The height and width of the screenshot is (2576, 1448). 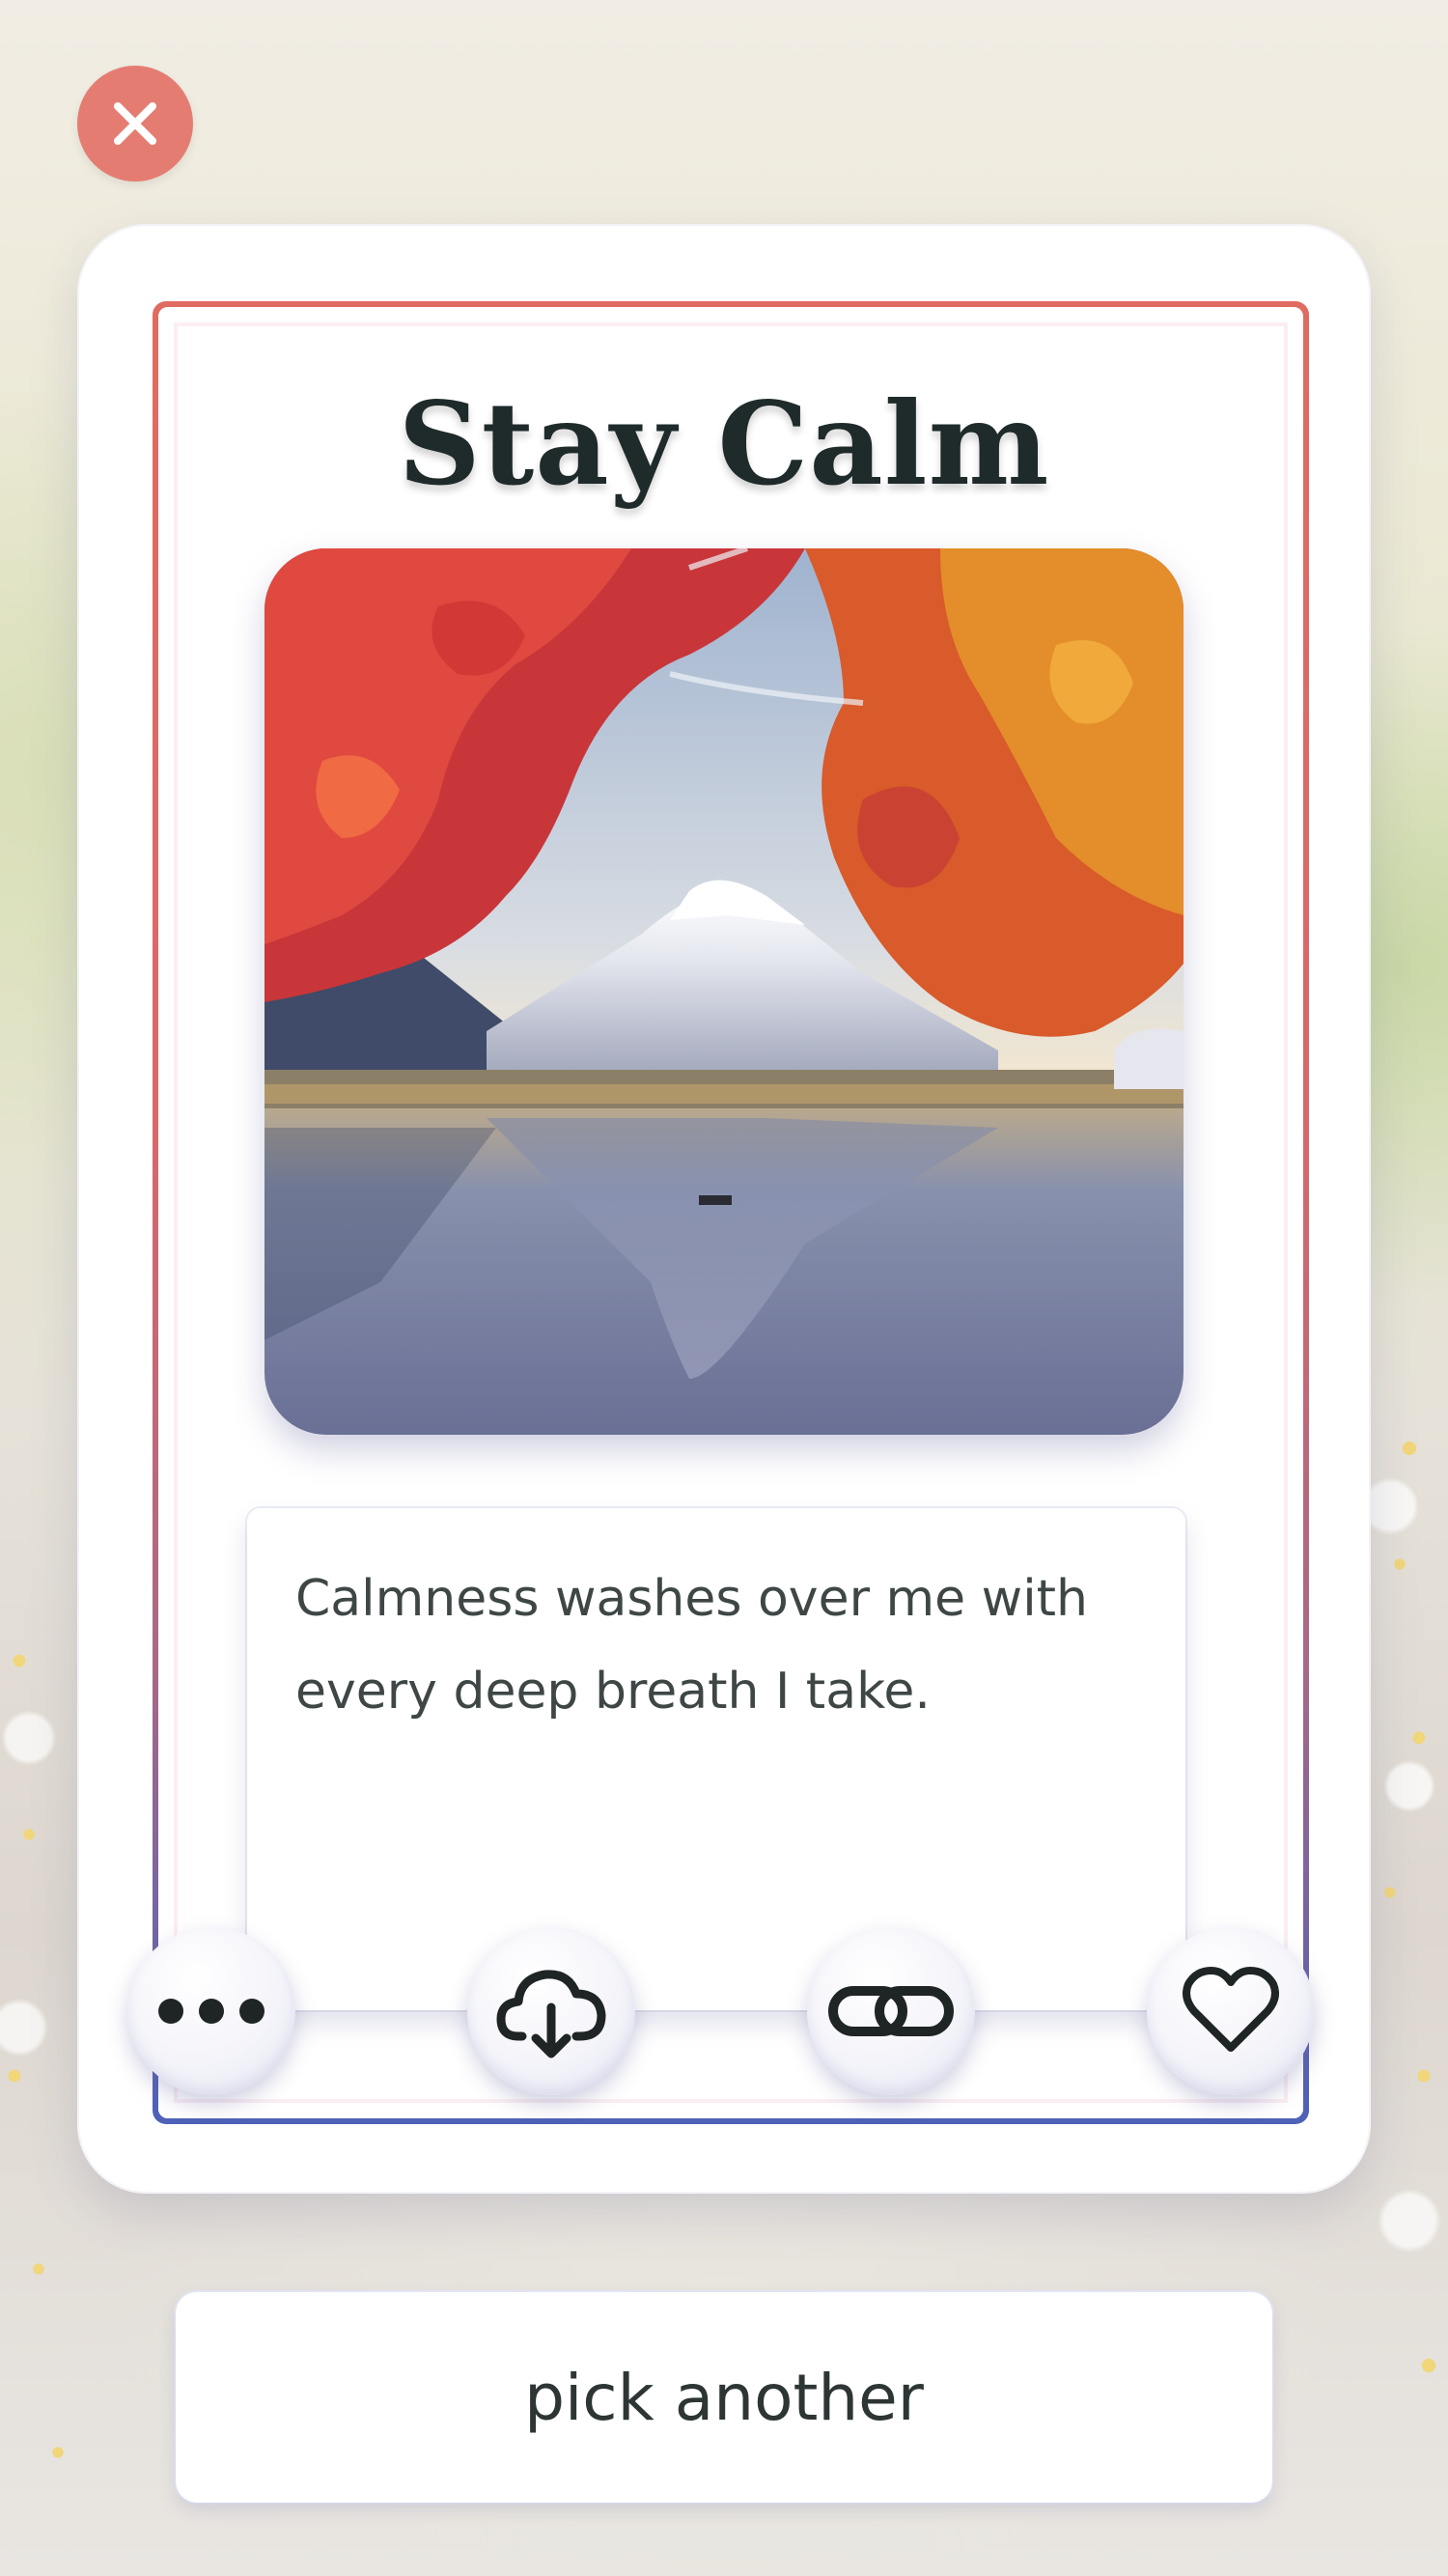 I want to click on pick-another-button: pick another, so click(x=724, y=2398).